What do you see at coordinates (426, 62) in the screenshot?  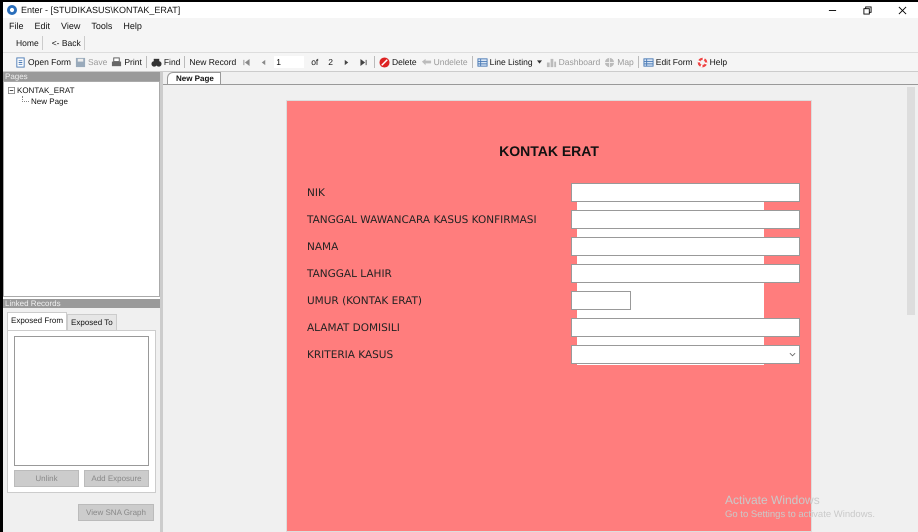 I see `undo-arrow-icon` at bounding box center [426, 62].